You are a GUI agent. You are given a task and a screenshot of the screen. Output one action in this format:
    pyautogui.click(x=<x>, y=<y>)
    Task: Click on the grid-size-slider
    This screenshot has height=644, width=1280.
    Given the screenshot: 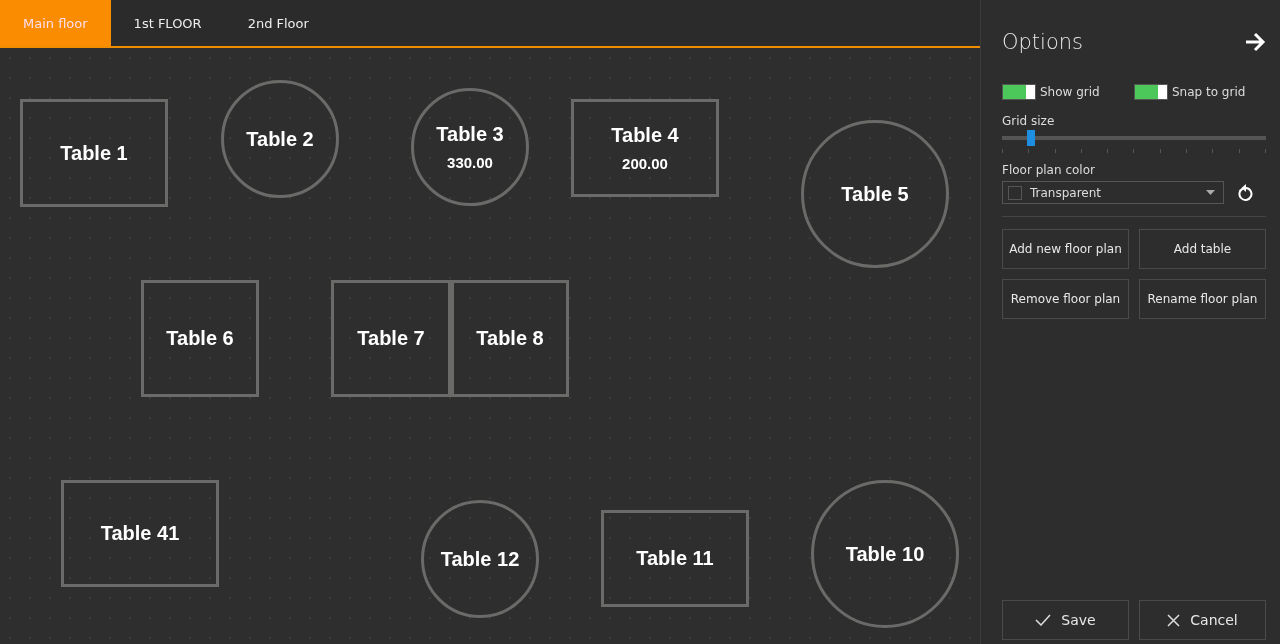 What is the action you would take?
    pyautogui.click(x=1134, y=138)
    